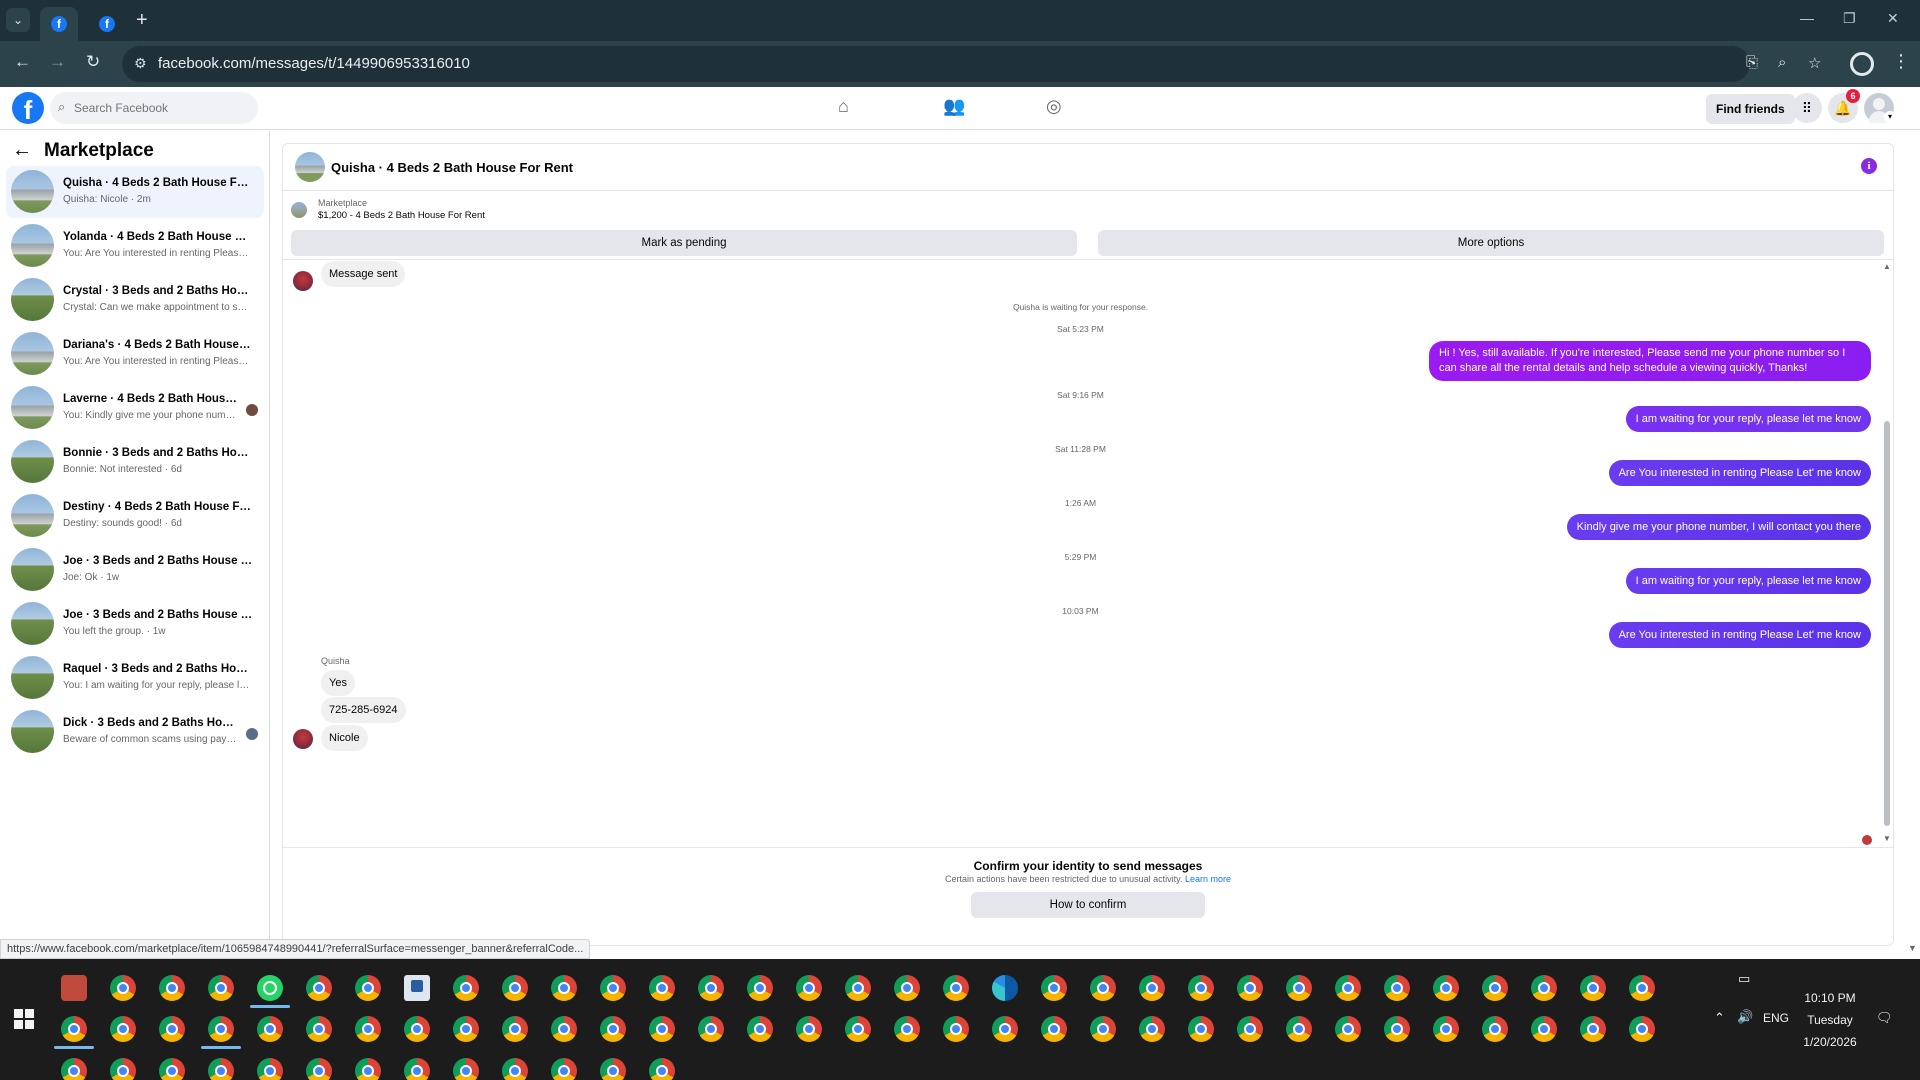  I want to click on how-to-confirm-button: How to confirm, so click(1088, 905).